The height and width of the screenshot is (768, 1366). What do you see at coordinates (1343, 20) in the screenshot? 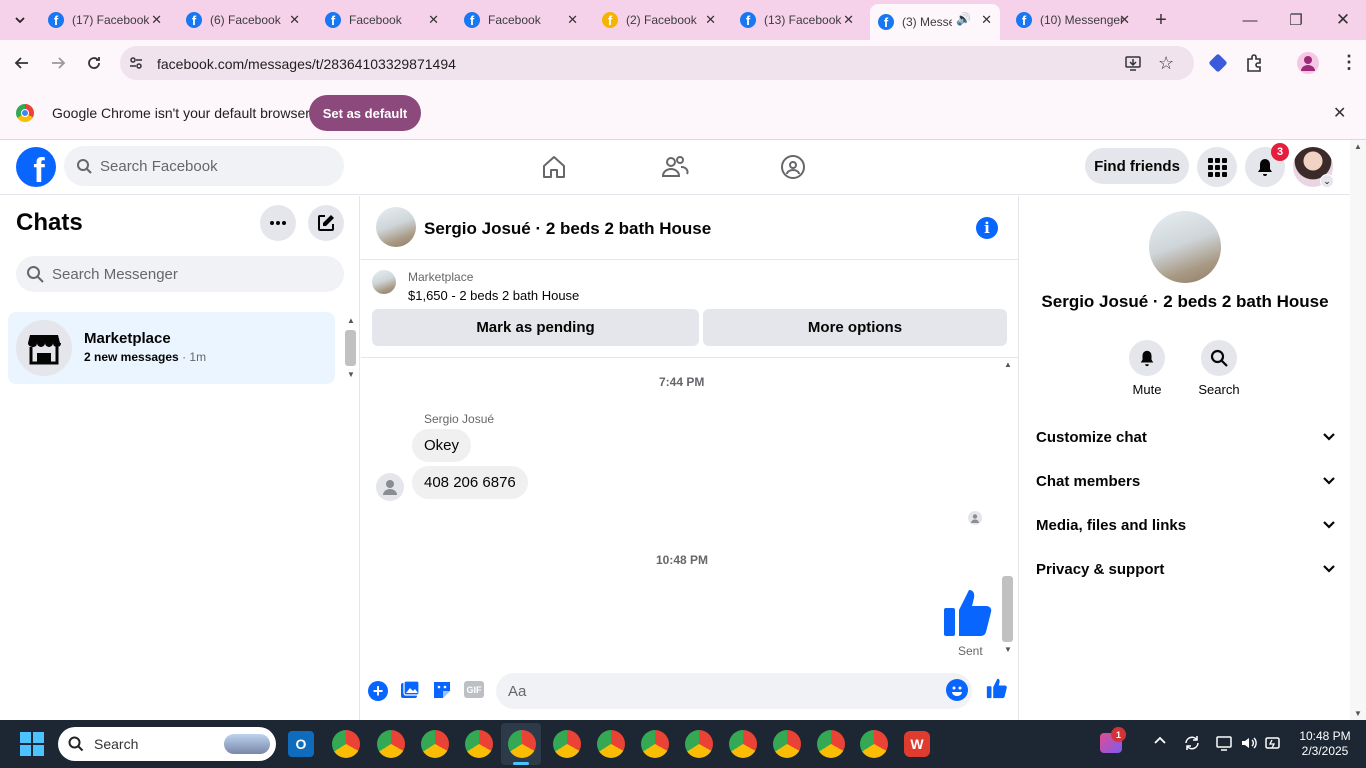
I see `close-window-icon: ✕` at bounding box center [1343, 20].